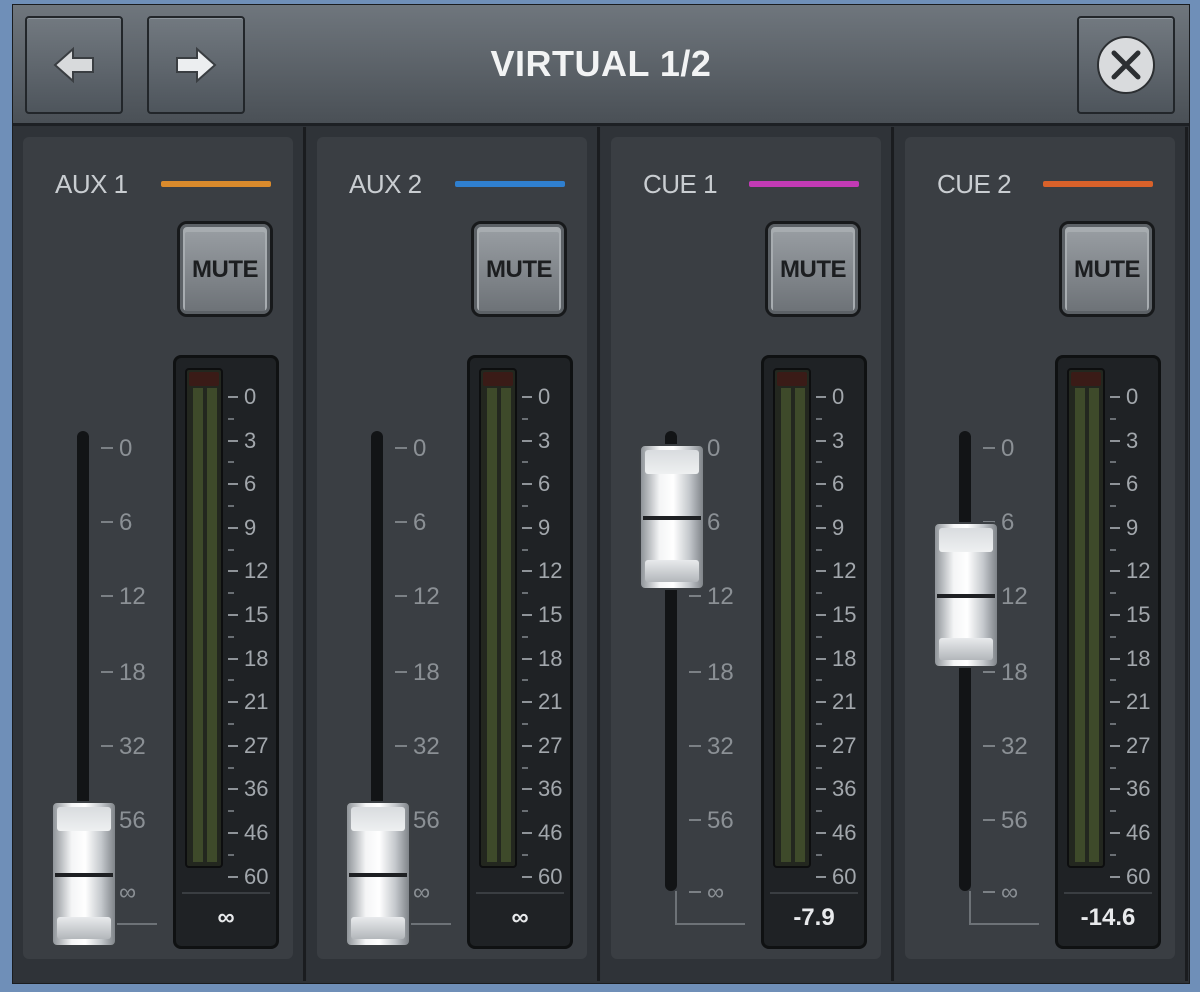  I want to click on level-meter-box: 0 3 6 9 12 15 18 21 27 36 46 60 ∞, so click(520, 652).